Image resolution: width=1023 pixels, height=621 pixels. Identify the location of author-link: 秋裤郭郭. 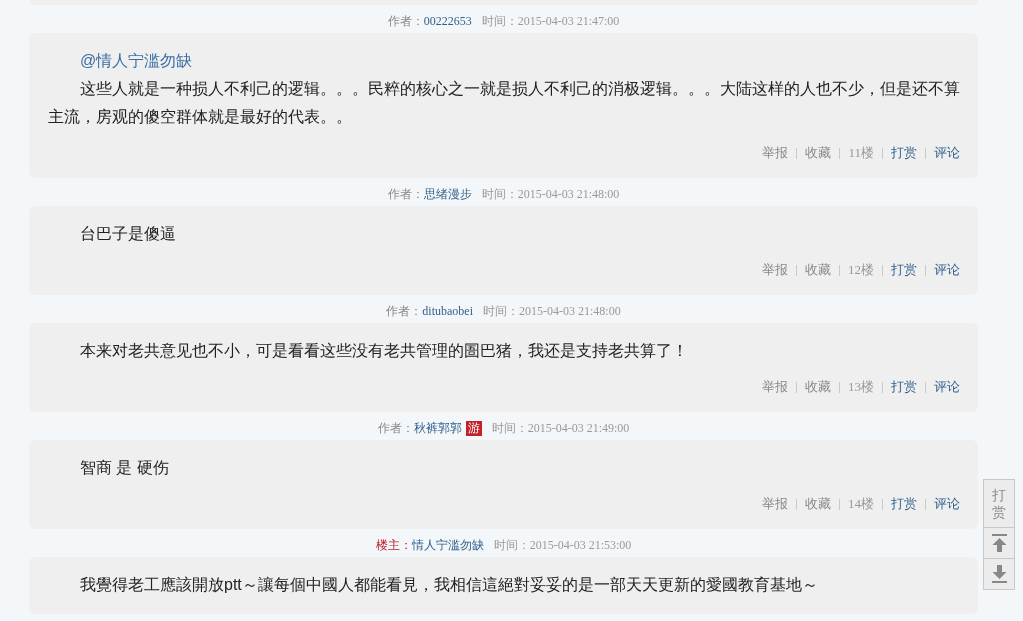
(437, 428).